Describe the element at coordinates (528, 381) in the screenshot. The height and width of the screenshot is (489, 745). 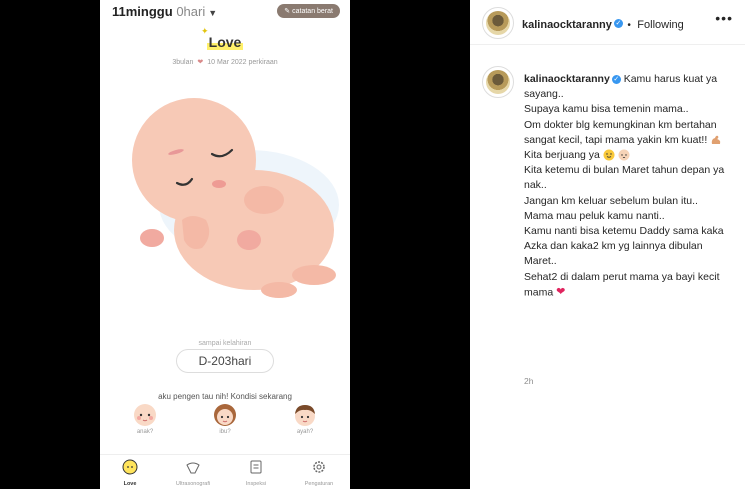
I see `post-timestamp: 2h` at that location.